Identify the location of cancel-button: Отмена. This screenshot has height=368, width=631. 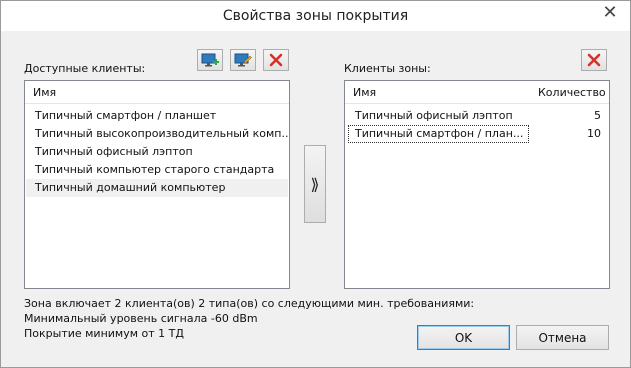
(562, 337).